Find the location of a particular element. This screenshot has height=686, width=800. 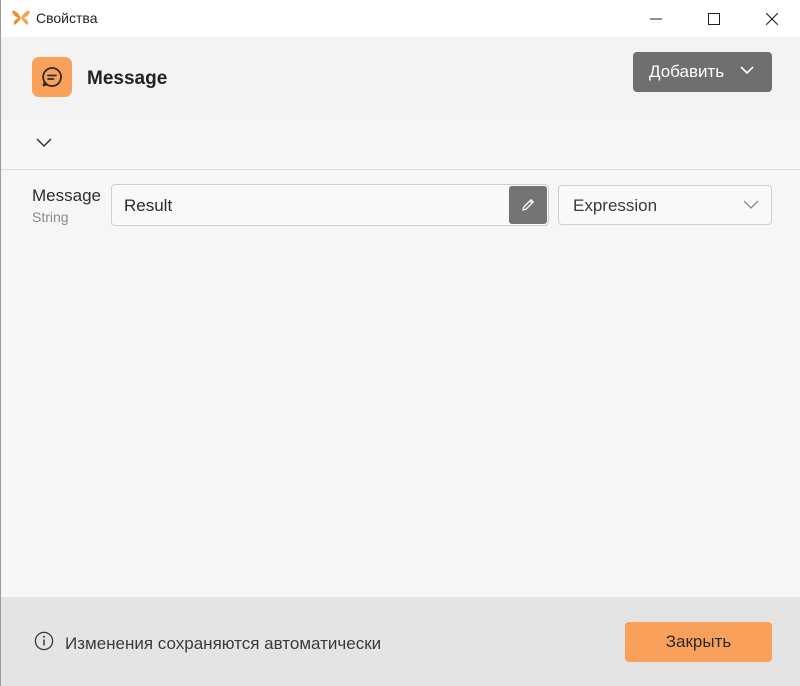

activity-icon-badge is located at coordinates (52, 77).